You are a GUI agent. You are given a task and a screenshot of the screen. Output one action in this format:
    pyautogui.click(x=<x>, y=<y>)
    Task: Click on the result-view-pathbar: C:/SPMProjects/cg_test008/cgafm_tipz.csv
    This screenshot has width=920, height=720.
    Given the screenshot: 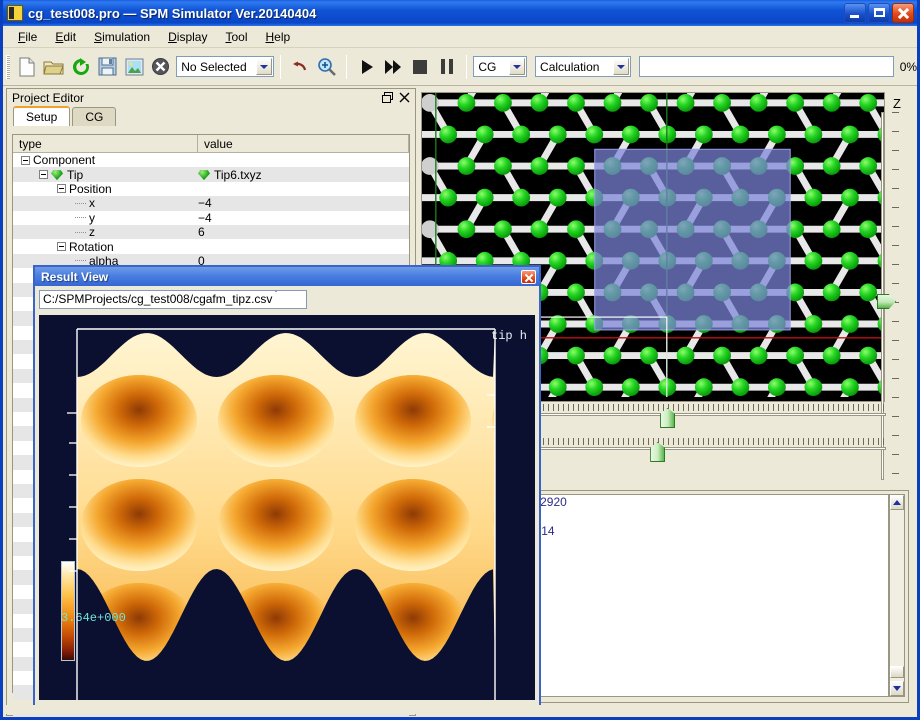 What is the action you would take?
    pyautogui.click(x=287, y=299)
    